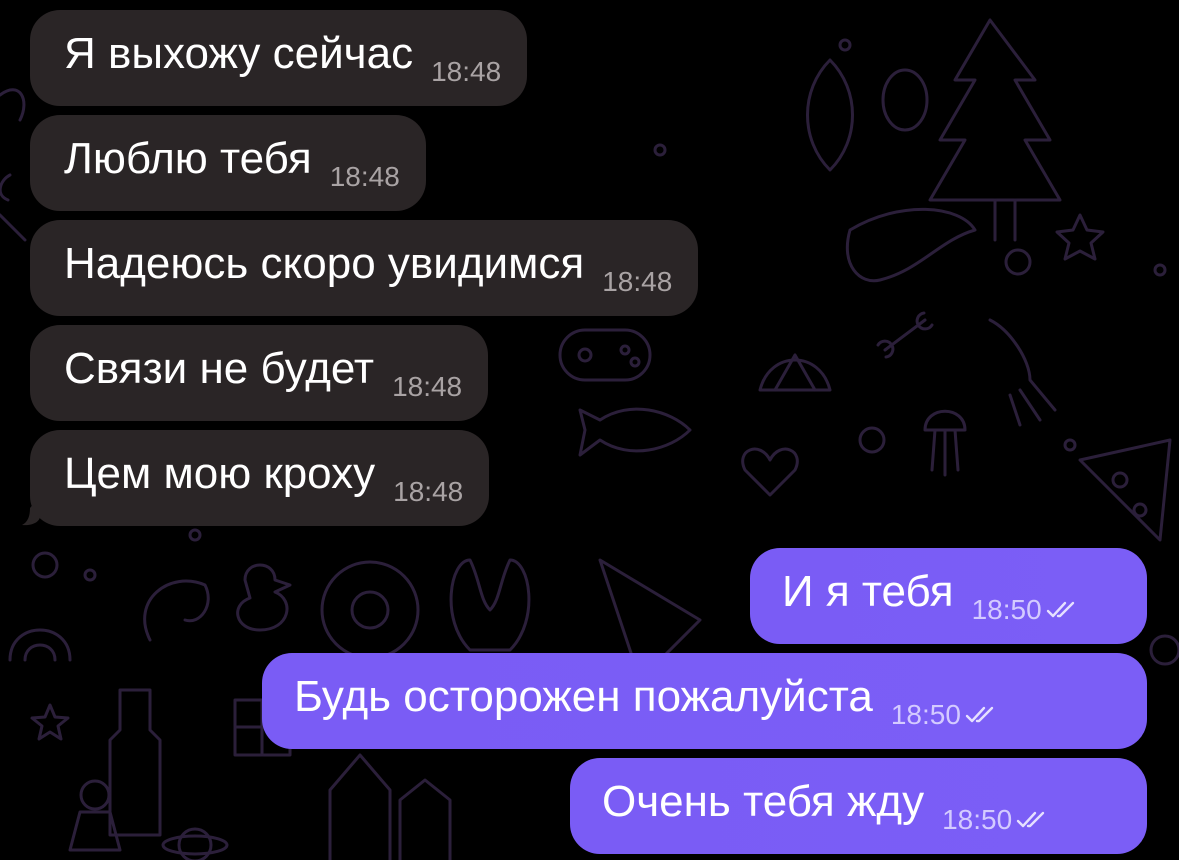 This screenshot has width=1179, height=860. I want to click on incoming-message: Я выхожу сейчас 18:48, so click(279, 58).